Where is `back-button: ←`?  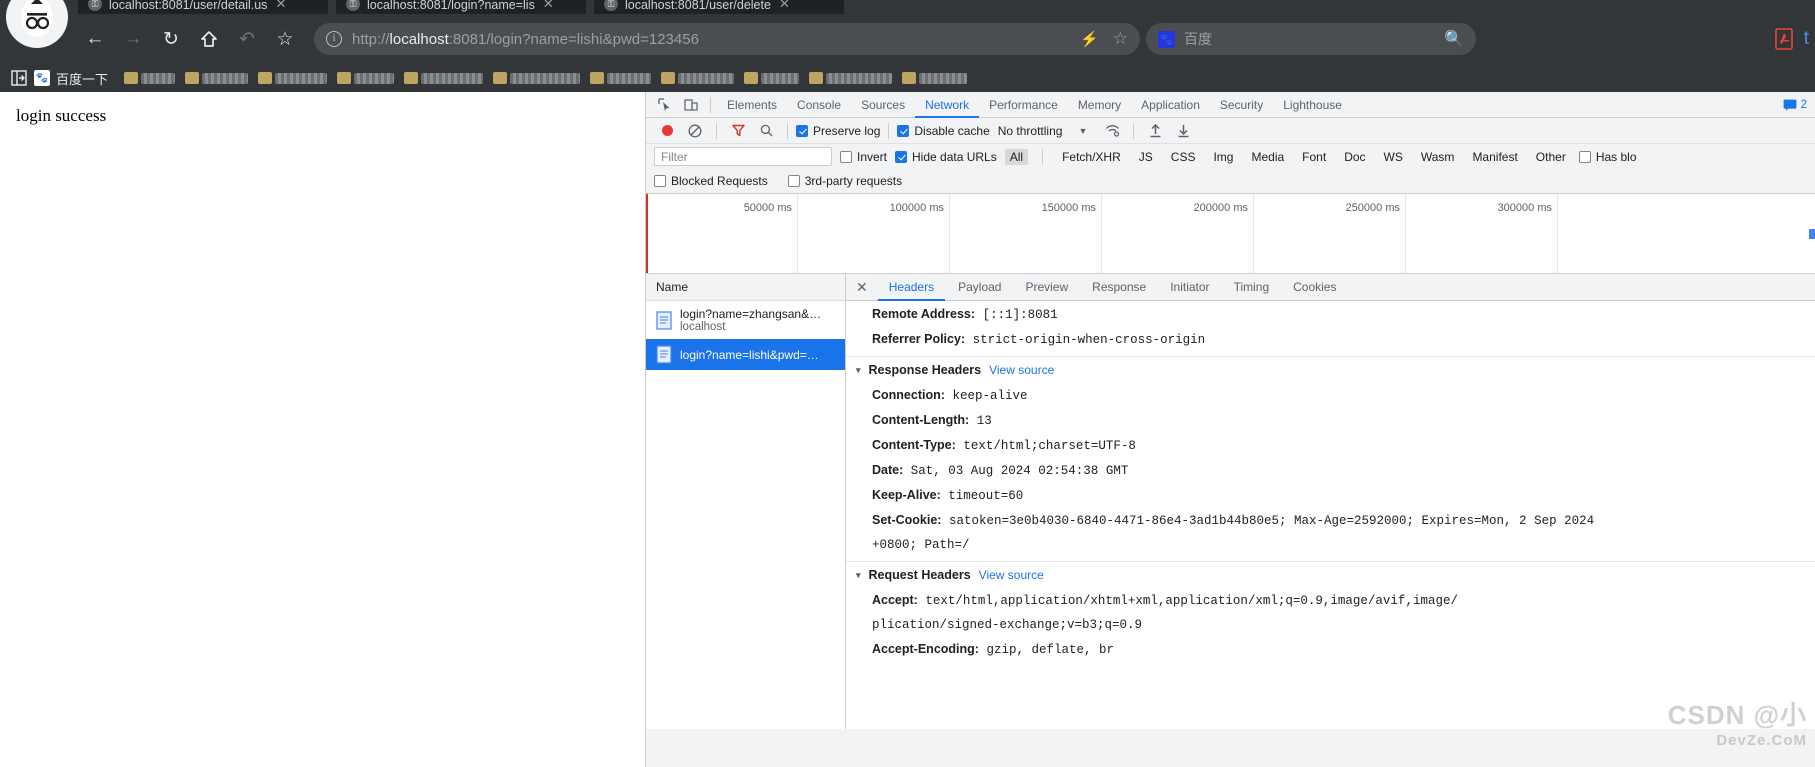 back-button: ← is located at coordinates (95, 39).